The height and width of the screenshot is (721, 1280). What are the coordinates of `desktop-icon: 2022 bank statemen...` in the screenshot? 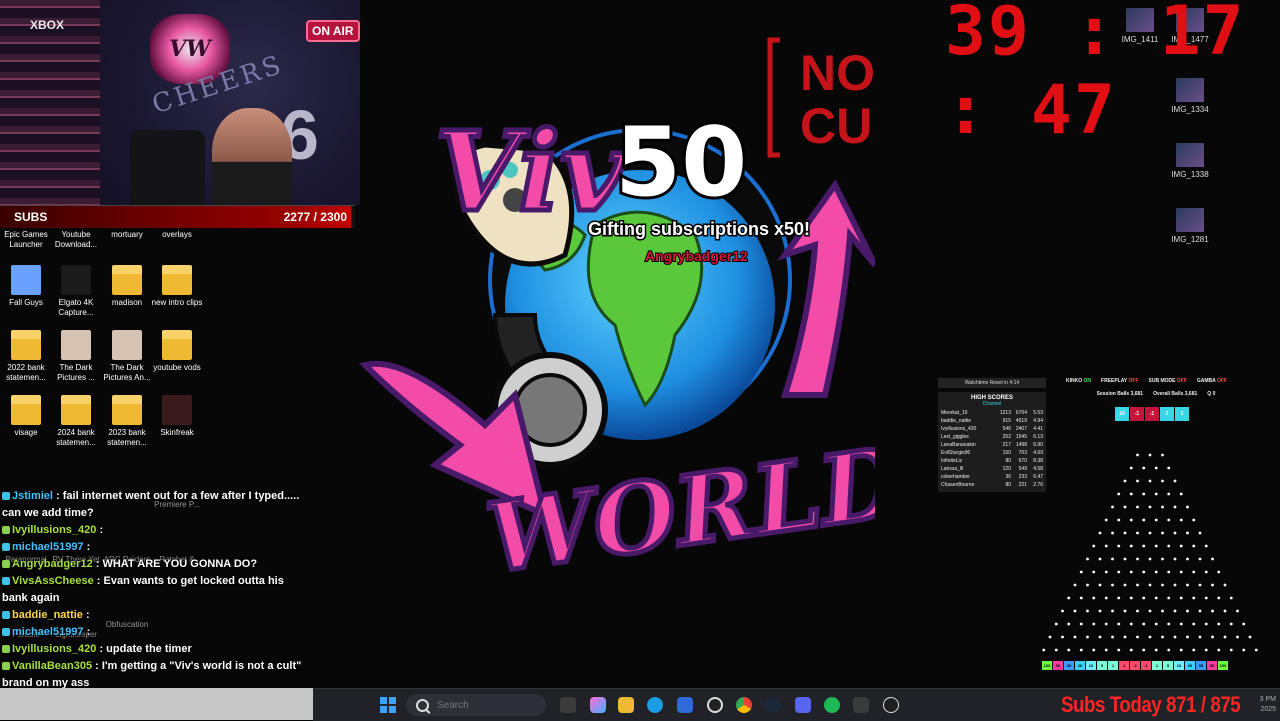 It's located at (26, 356).